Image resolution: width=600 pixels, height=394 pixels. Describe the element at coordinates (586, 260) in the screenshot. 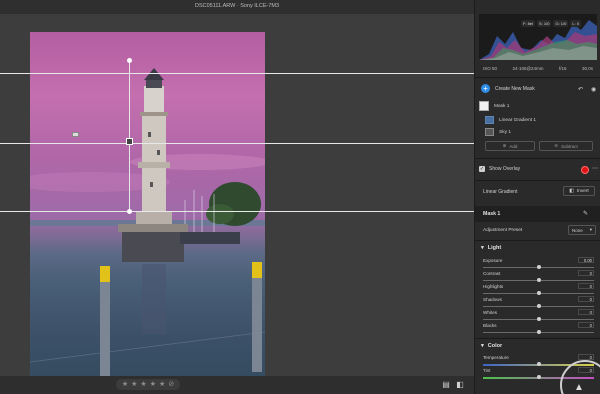

I see `slider-value: 0.00` at that location.